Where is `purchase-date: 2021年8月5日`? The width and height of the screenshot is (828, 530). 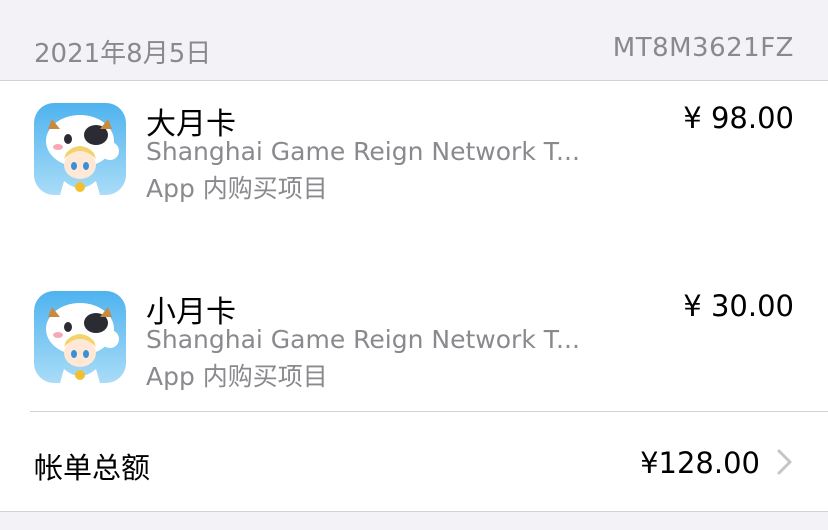
purchase-date: 2021年8月5日 is located at coordinates (123, 54).